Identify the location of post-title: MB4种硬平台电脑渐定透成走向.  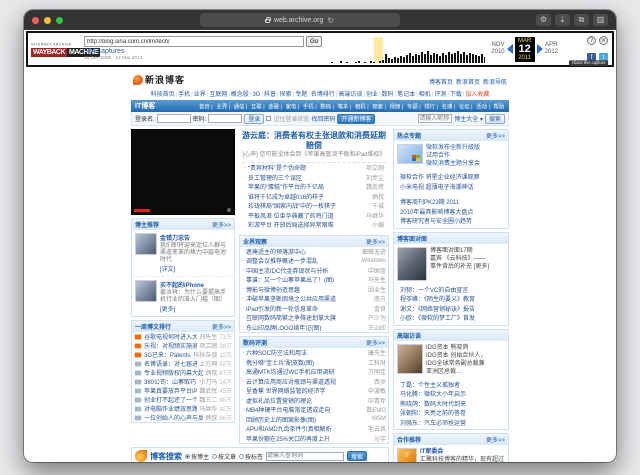
(304, 409).